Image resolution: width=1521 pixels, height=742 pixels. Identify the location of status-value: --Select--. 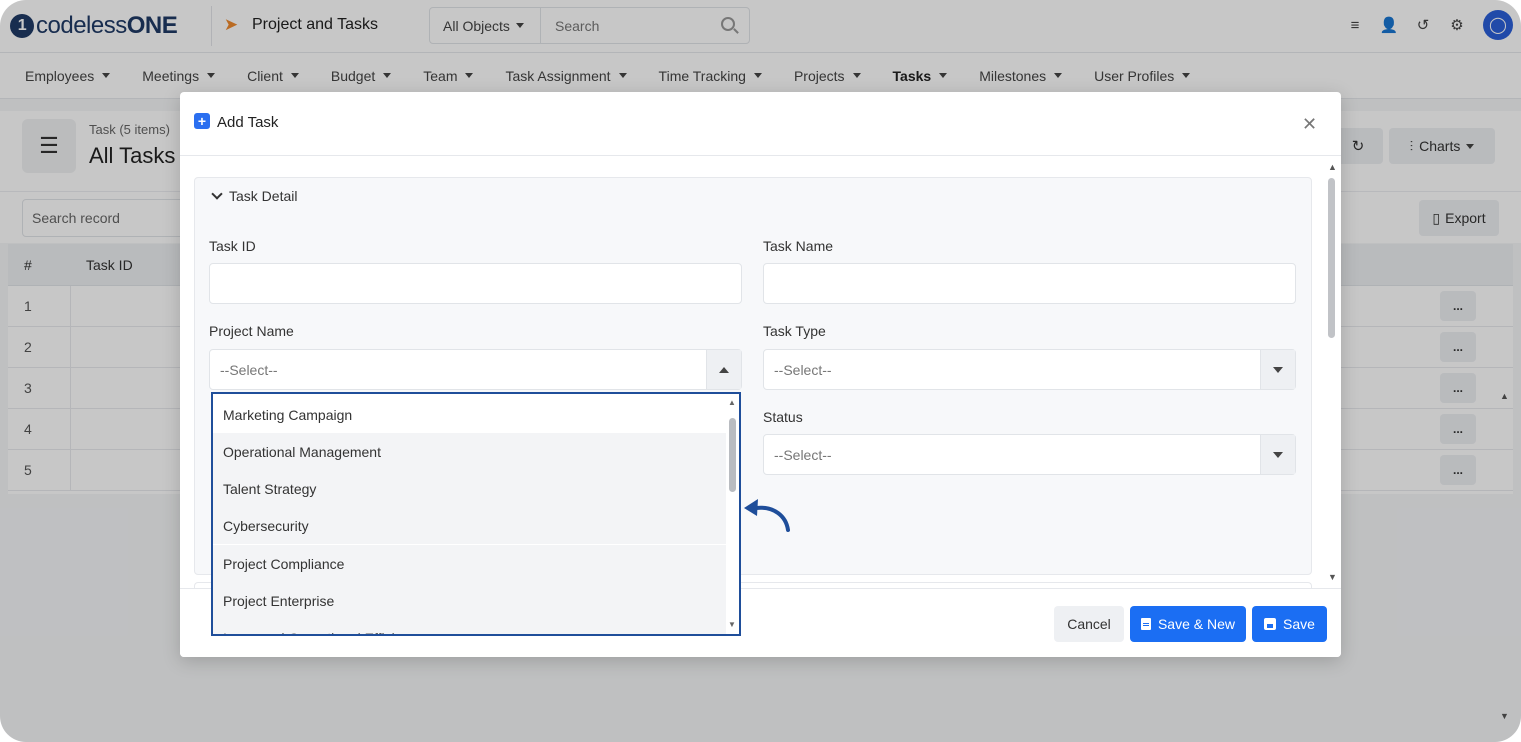
(803, 454).